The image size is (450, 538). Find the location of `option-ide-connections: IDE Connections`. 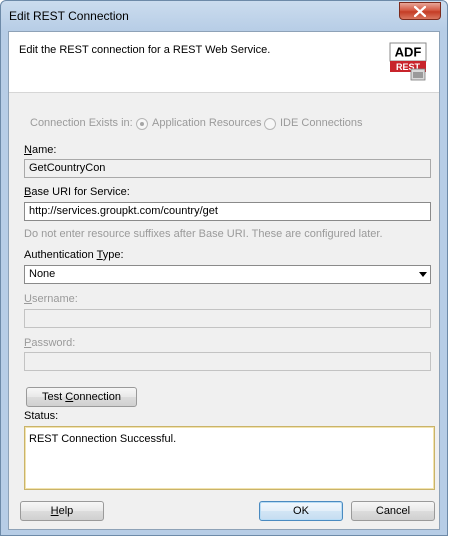

option-ide-connections: IDE Connections is located at coordinates (321, 123).